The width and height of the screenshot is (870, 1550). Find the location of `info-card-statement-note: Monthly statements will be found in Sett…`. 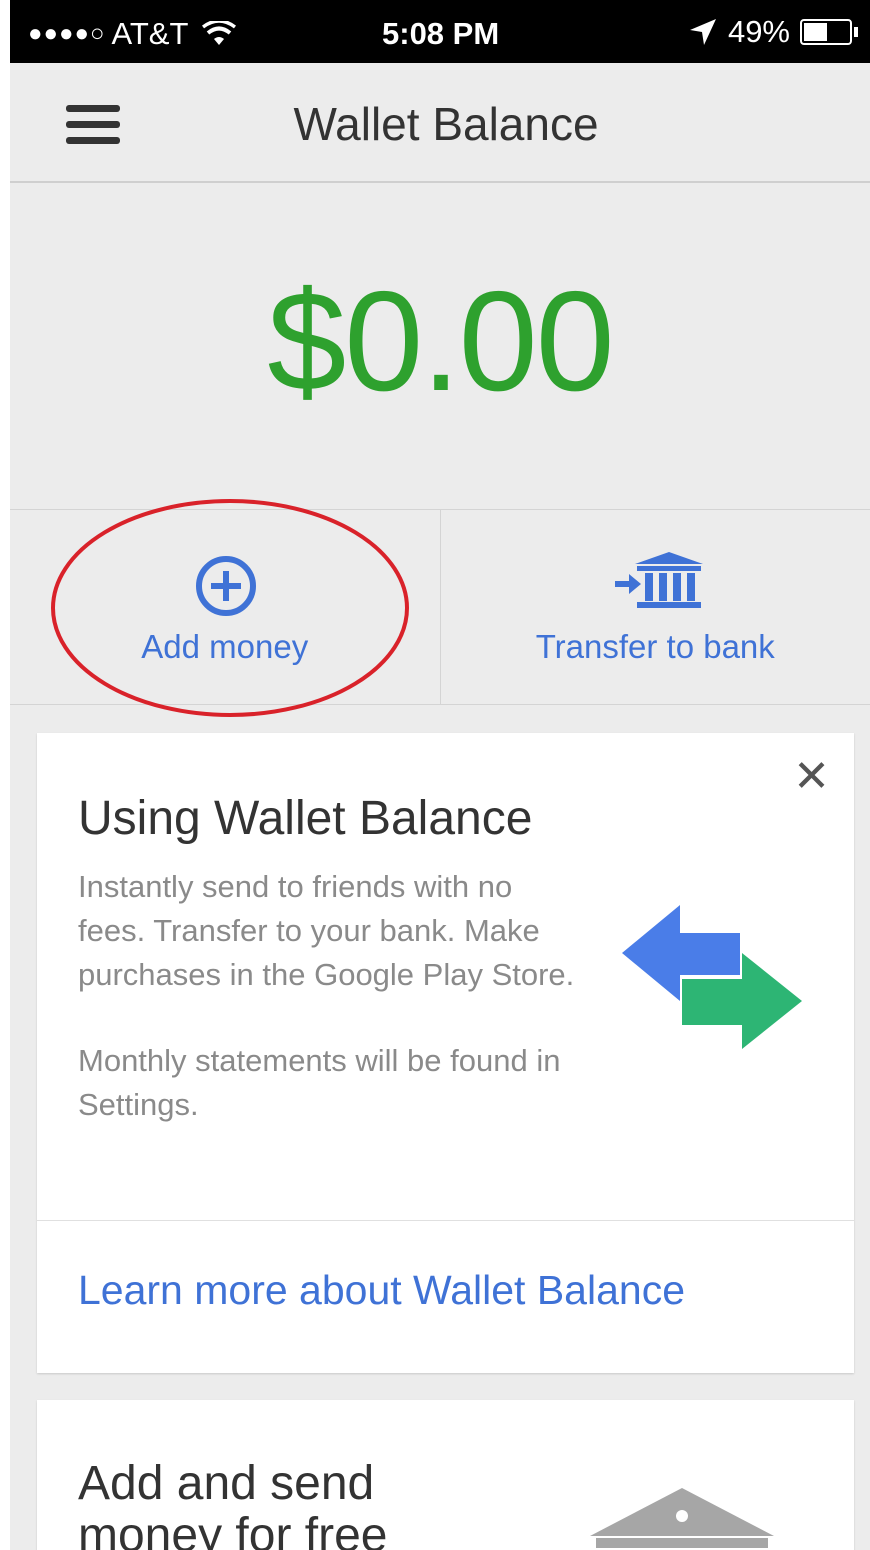

info-card-statement-note: Monthly statements will be found in Sett… is located at coordinates (319, 1082).